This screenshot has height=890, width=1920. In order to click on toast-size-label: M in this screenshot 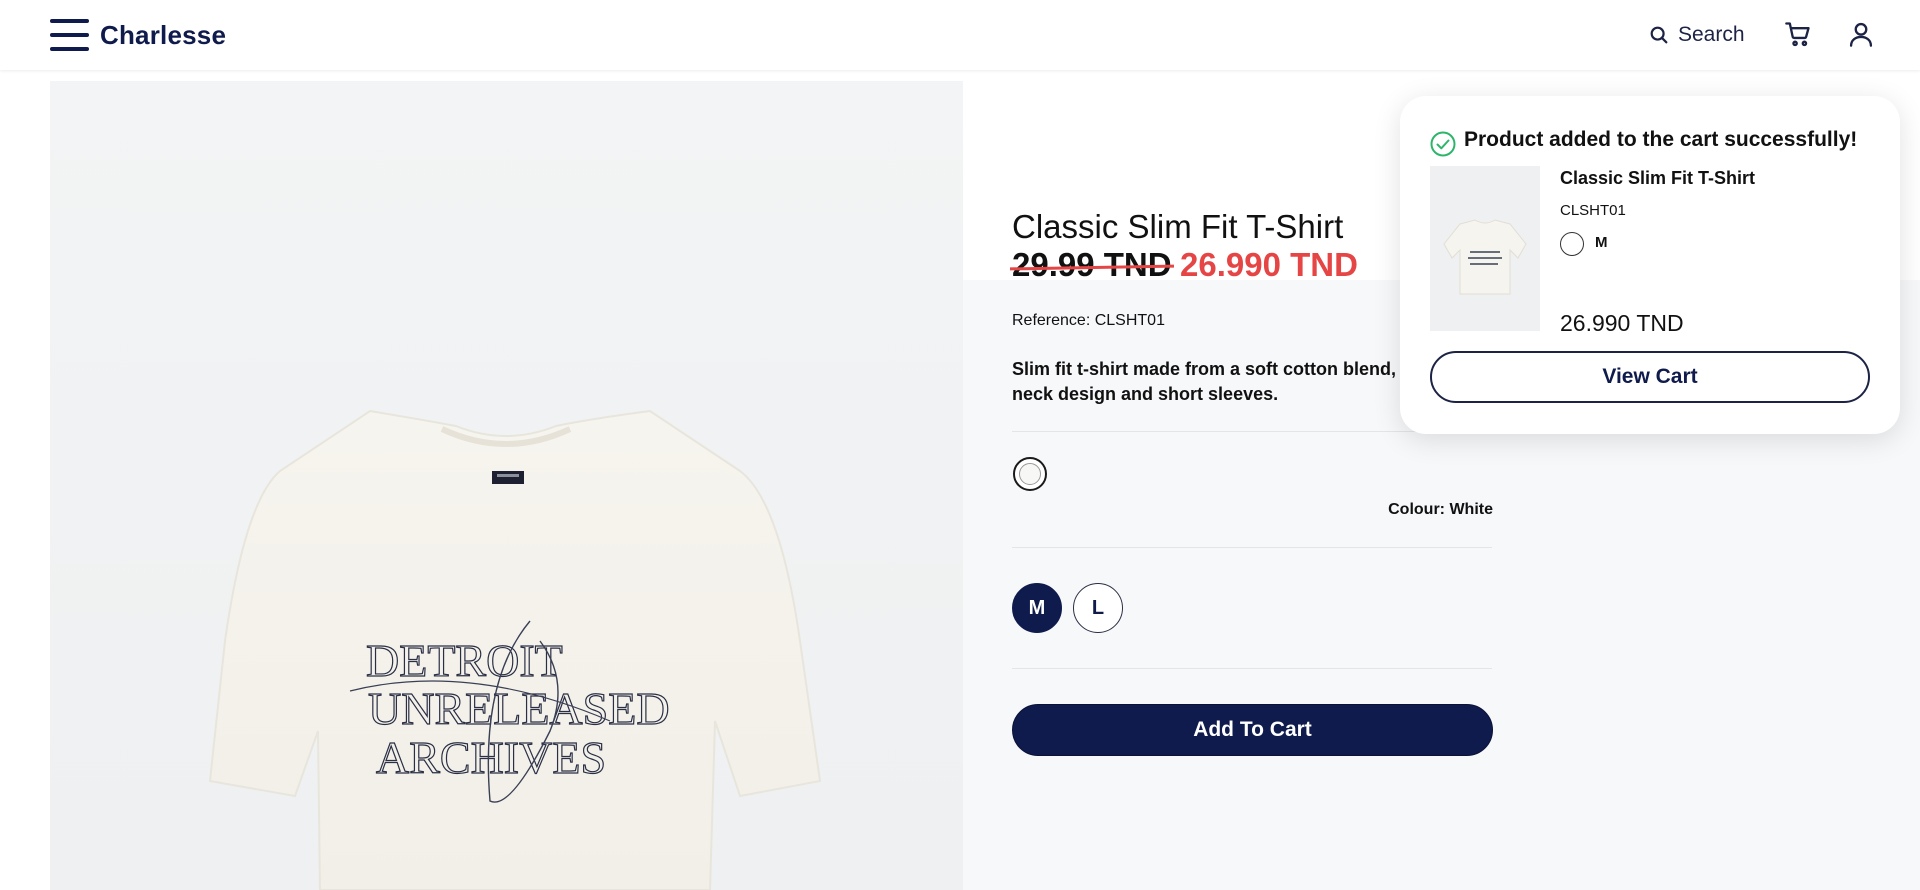, I will do `click(1601, 242)`.